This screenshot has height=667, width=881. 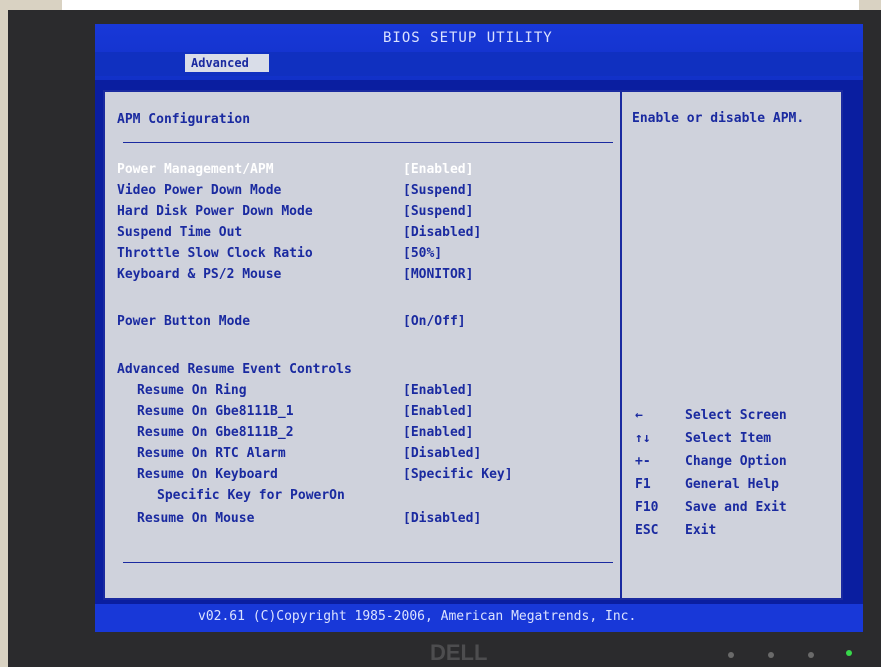 What do you see at coordinates (215, 214) in the screenshot?
I see `setting-hdd-power-down: Hard Disk Power Down Mode` at bounding box center [215, 214].